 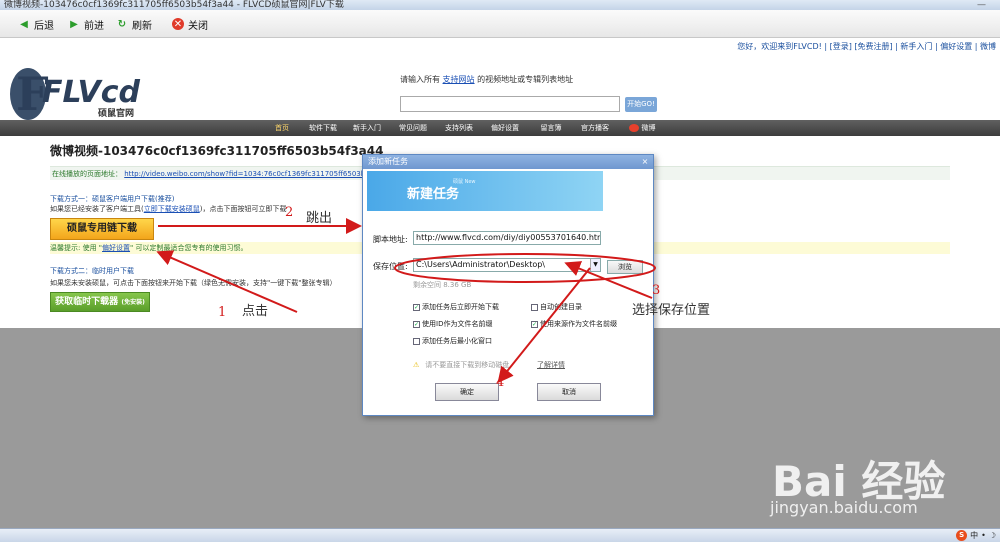 What do you see at coordinates (525, 268) in the screenshot?
I see `save-location-highlight-ellipse` at bounding box center [525, 268].